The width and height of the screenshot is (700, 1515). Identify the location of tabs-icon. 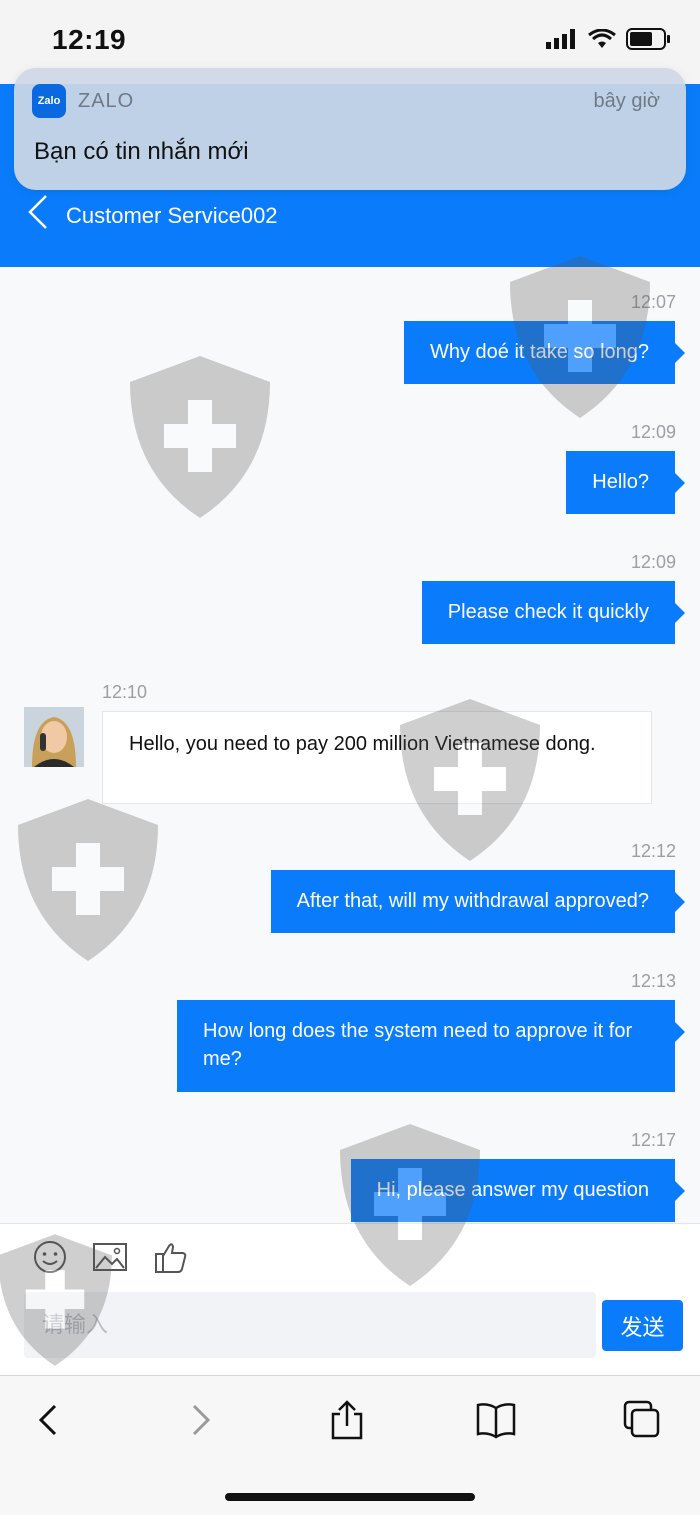
(642, 1420).